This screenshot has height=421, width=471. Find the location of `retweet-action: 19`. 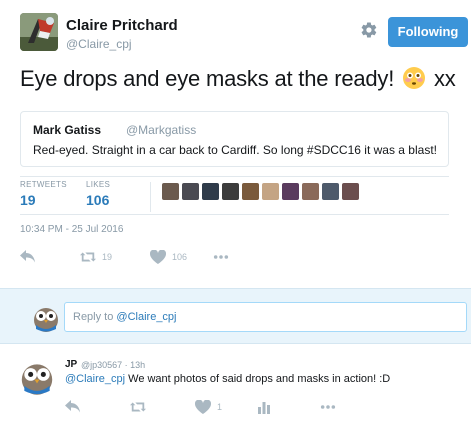

retweet-action: 19 is located at coordinates (96, 257).